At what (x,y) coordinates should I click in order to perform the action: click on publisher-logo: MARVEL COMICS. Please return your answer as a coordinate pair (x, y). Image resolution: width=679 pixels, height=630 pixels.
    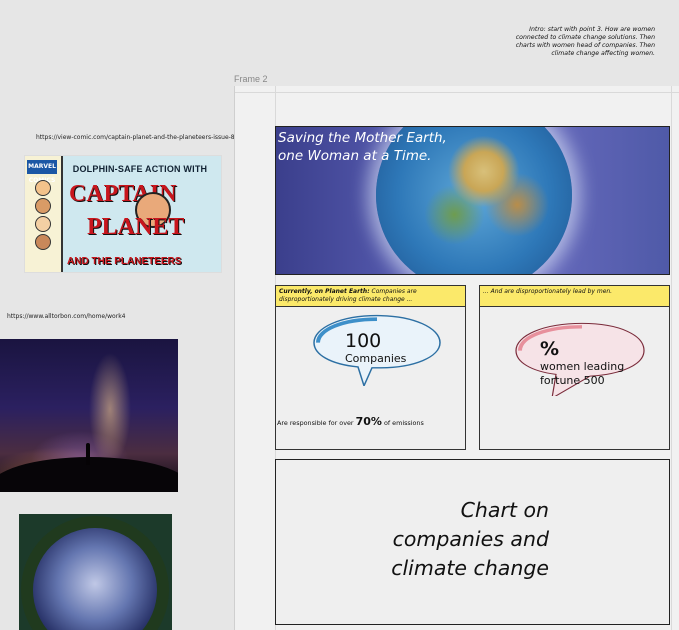
    Looking at the image, I should click on (42, 172).